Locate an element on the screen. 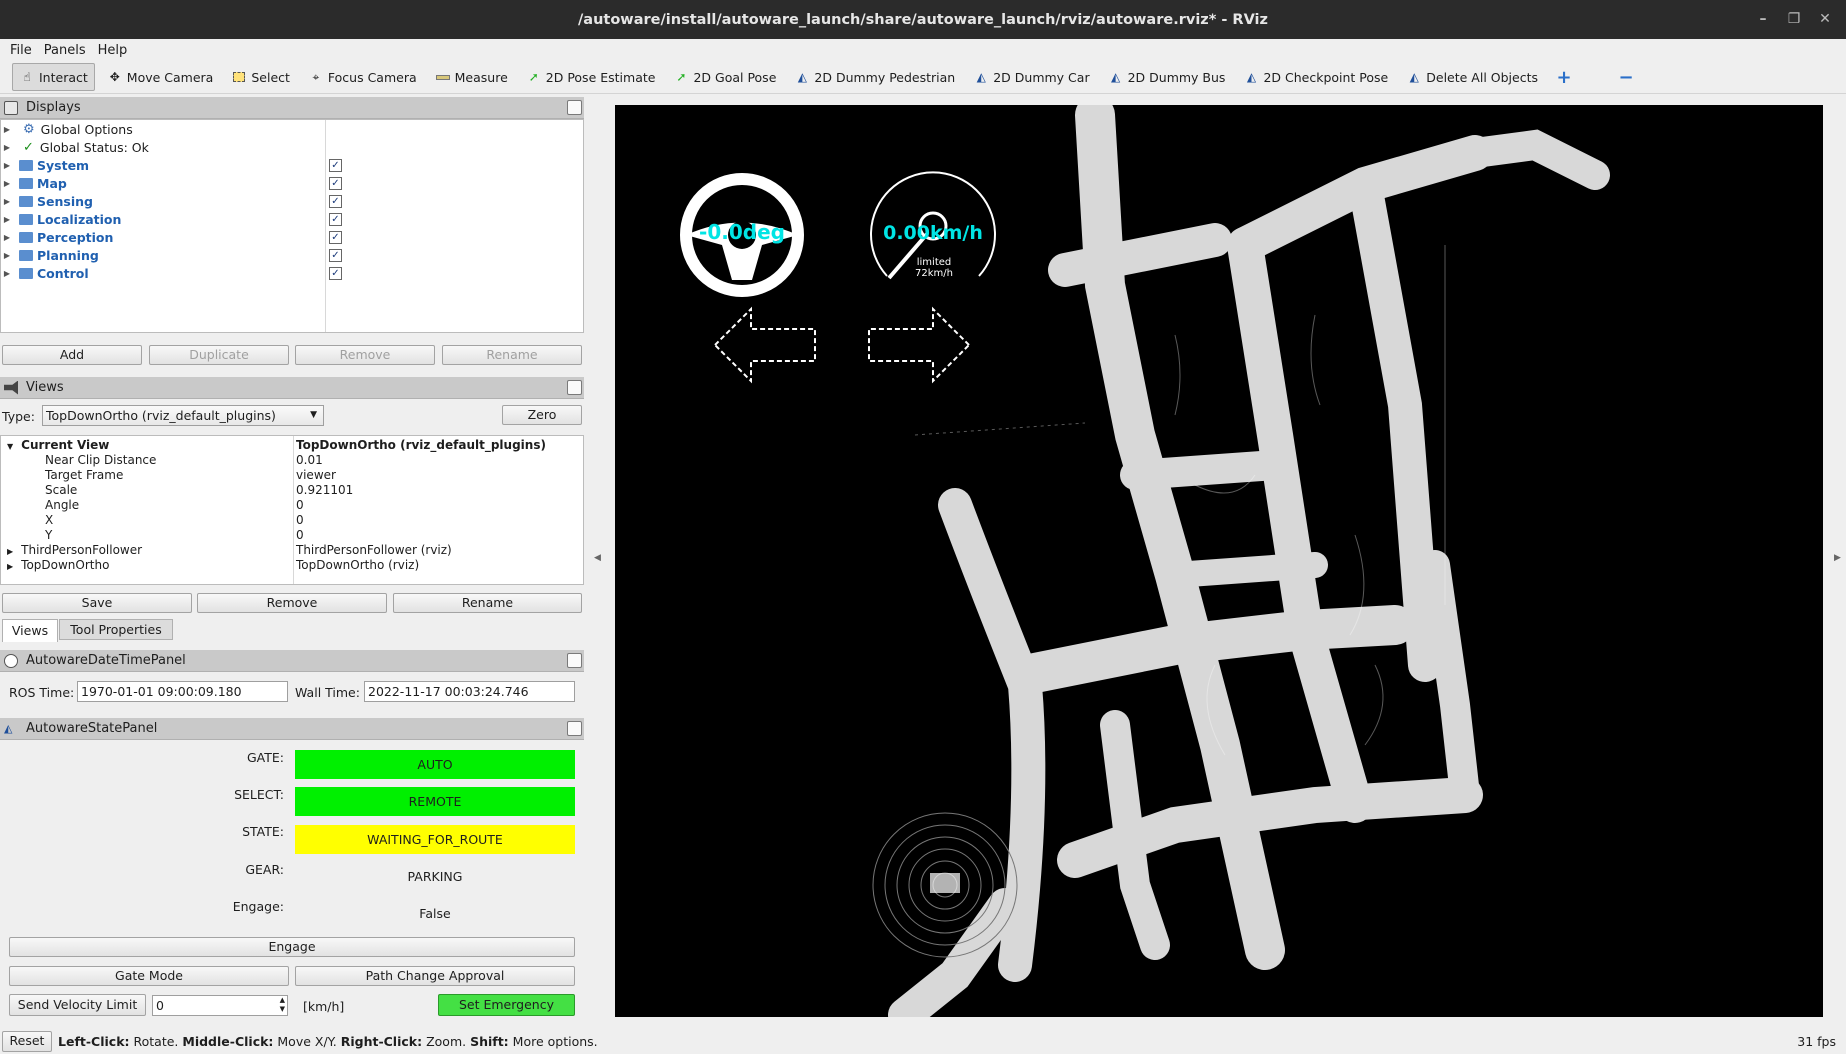 This screenshot has height=1054, width=1846. display-global-status: ▶ ✓ Global Status: Ok is located at coordinates (163, 147).